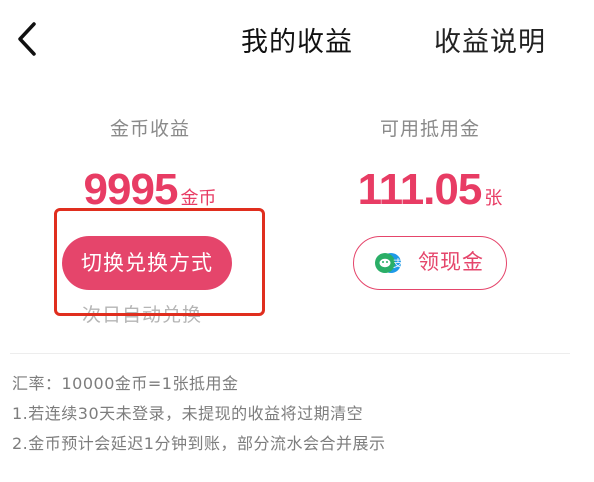 The height and width of the screenshot is (482, 594). What do you see at coordinates (490, 39) in the screenshot?
I see `earnings-explanation-link: 收益说明` at bounding box center [490, 39].